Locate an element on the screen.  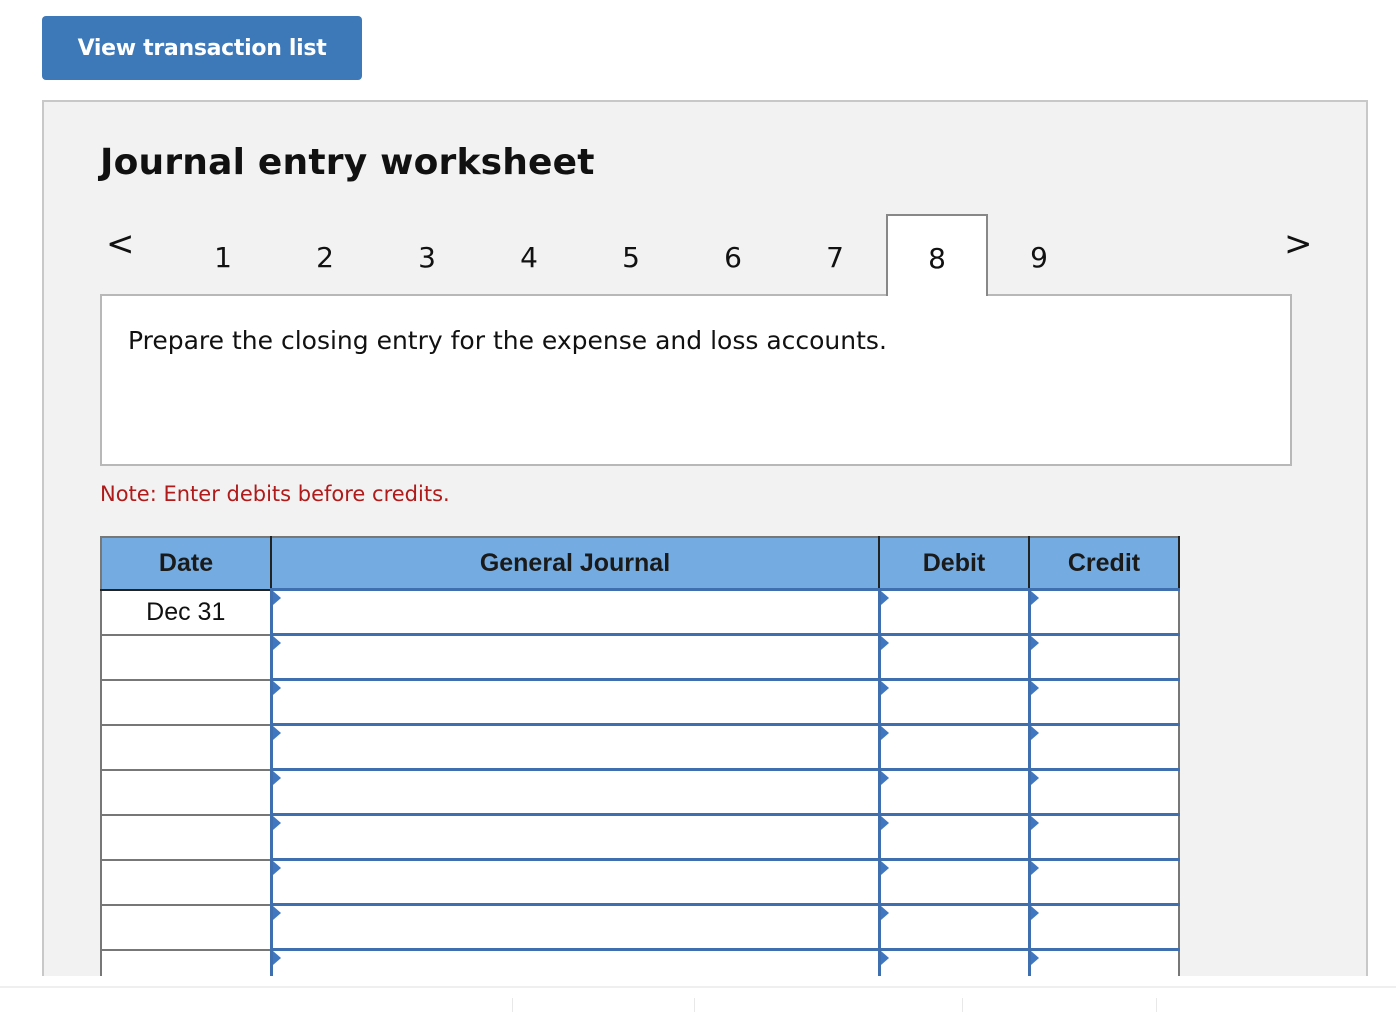
tab-1: 1 is located at coordinates (223, 255).